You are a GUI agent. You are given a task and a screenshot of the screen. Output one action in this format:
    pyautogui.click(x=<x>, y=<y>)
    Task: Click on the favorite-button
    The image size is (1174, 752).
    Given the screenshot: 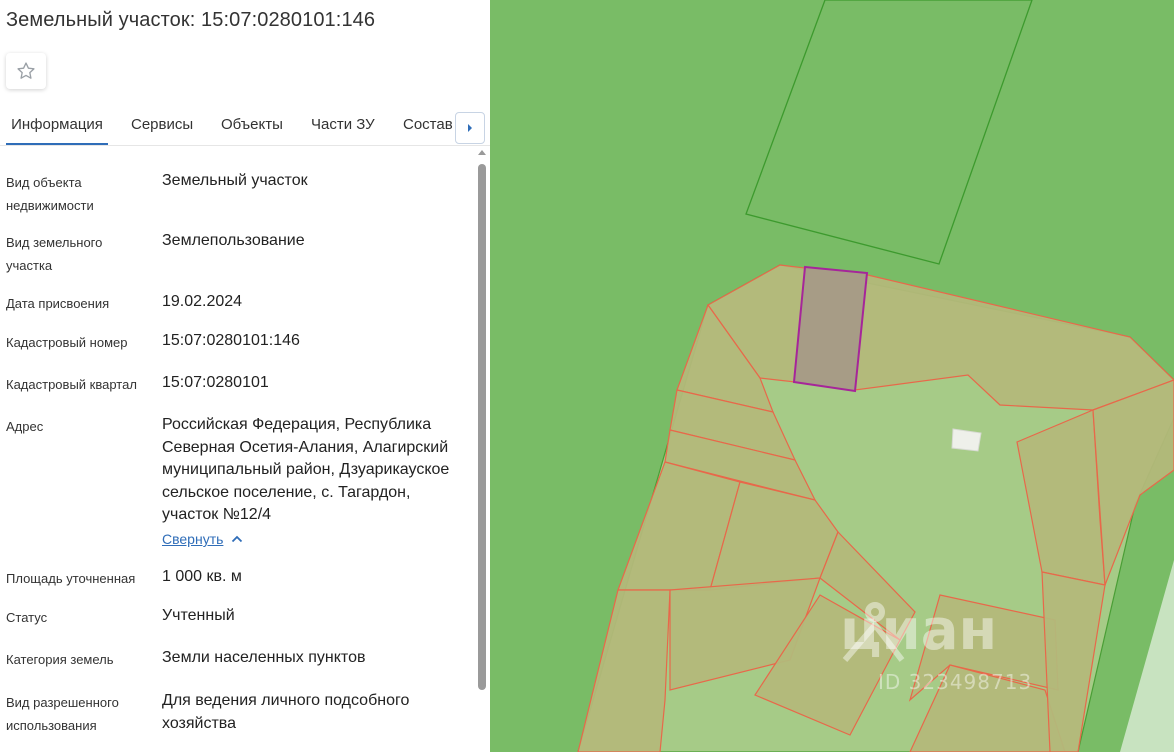 What is the action you would take?
    pyautogui.click(x=26, y=71)
    